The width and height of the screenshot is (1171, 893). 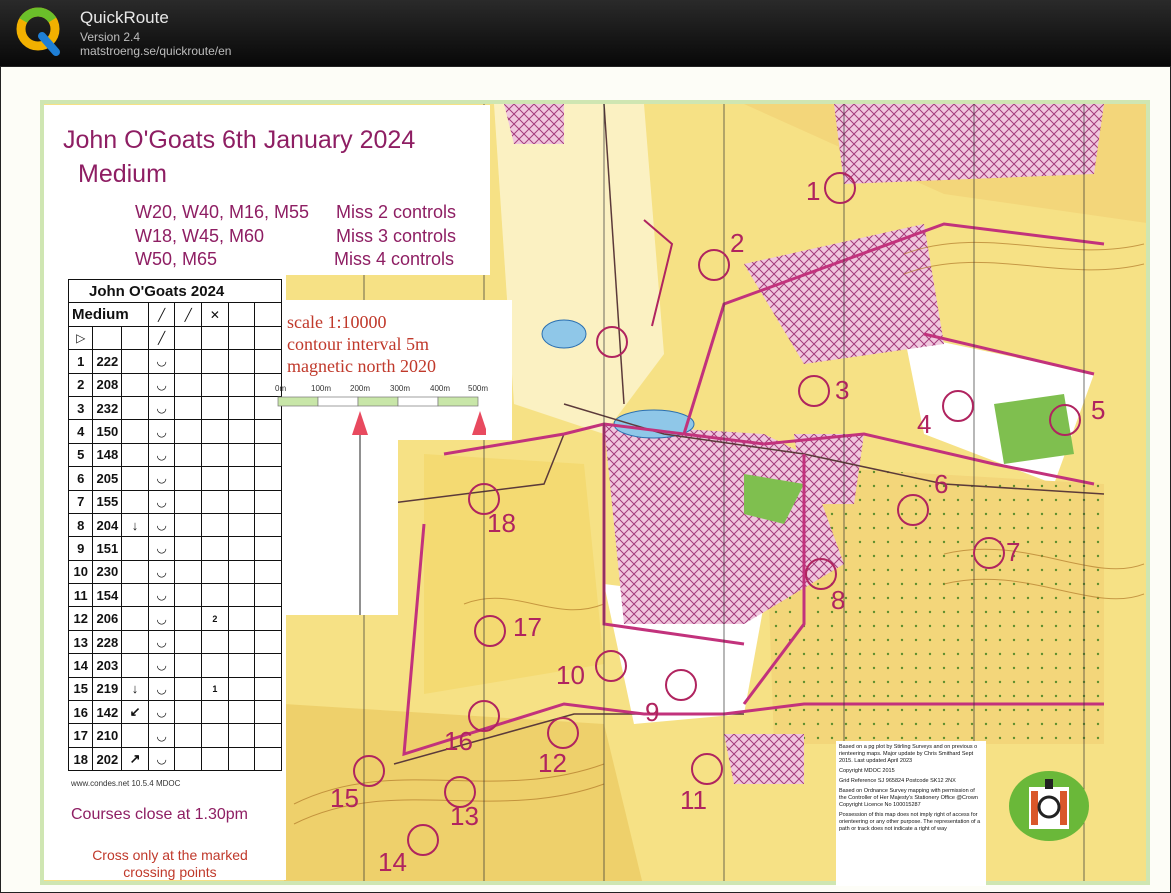 What do you see at coordinates (80, 642) in the screenshot?
I see `control-sequence: 13` at bounding box center [80, 642].